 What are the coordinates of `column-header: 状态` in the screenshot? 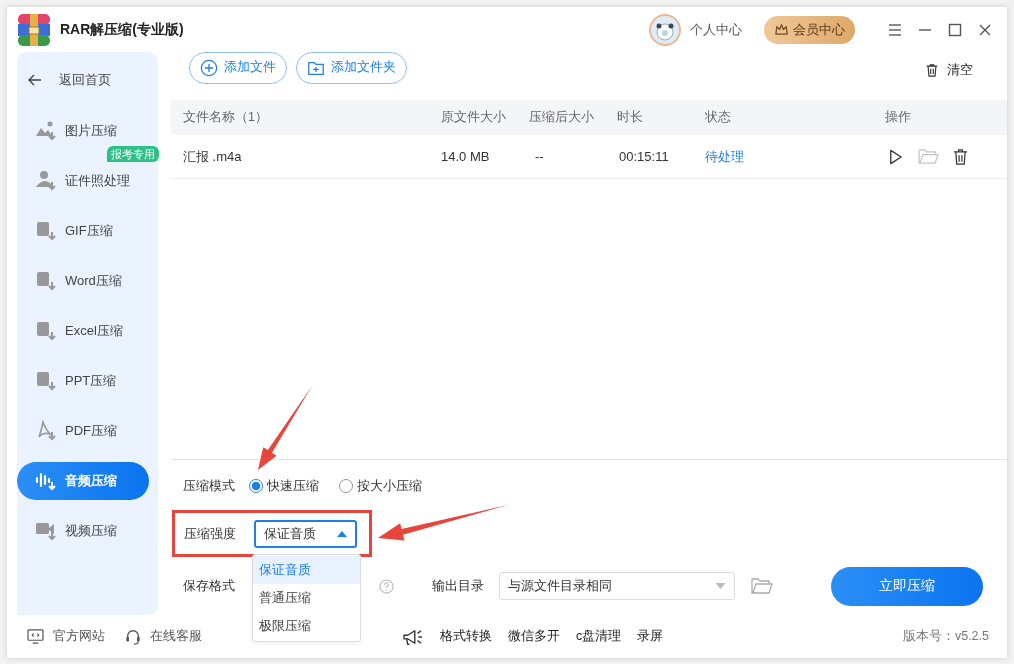 It's located at (718, 117).